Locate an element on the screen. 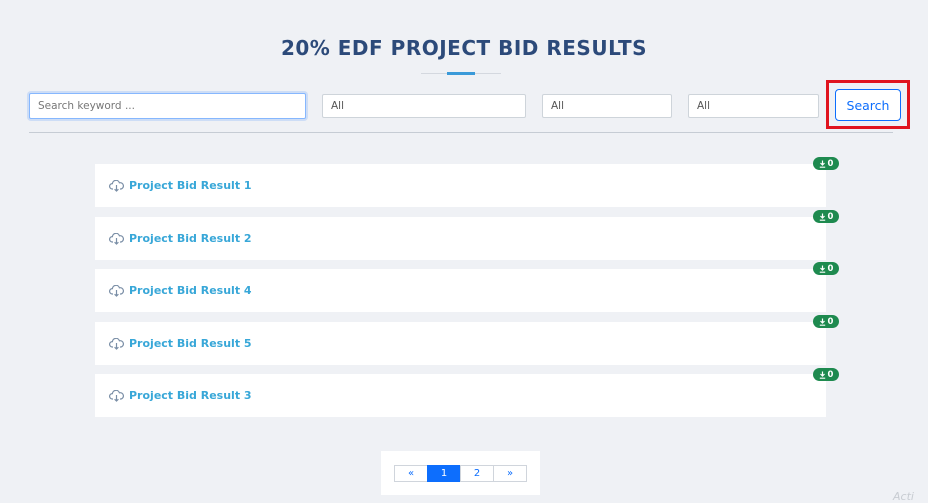 This screenshot has height=503, width=928. result-link: Project Bid Result 2 is located at coordinates (190, 238).